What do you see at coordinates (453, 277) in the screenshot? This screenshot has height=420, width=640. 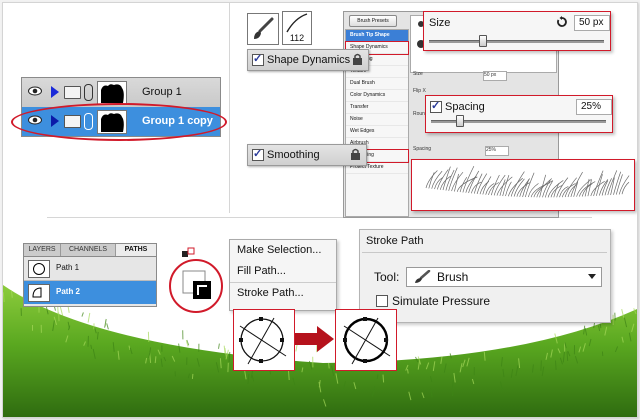 I see `tool-dropdown-value: Brush` at bounding box center [453, 277].